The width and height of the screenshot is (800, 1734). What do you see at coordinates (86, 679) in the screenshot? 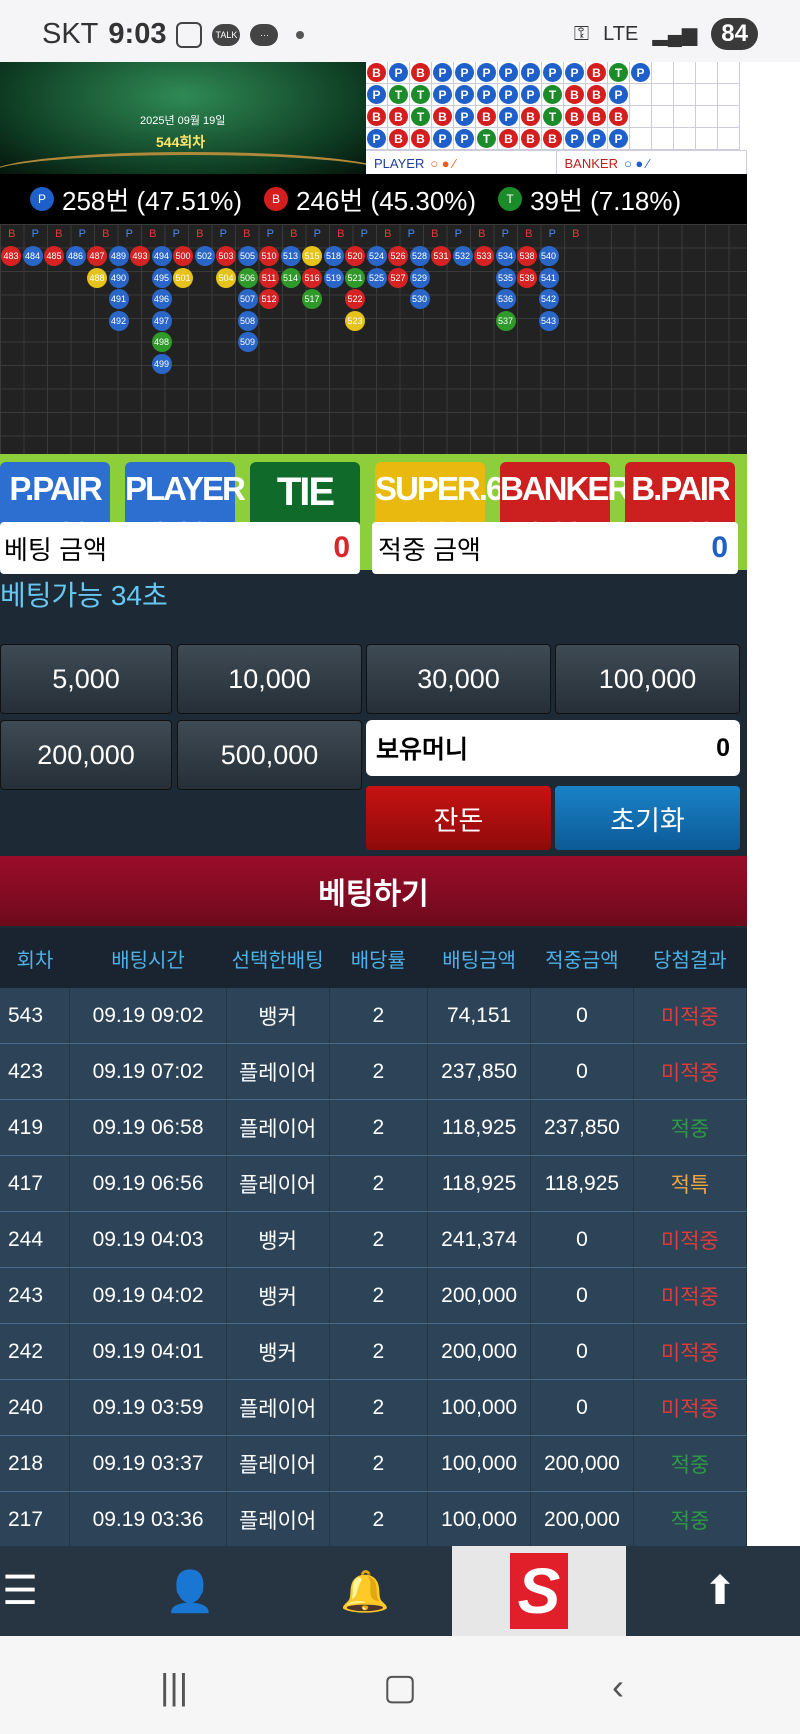
I see `chip-5000-button: 5,000` at bounding box center [86, 679].